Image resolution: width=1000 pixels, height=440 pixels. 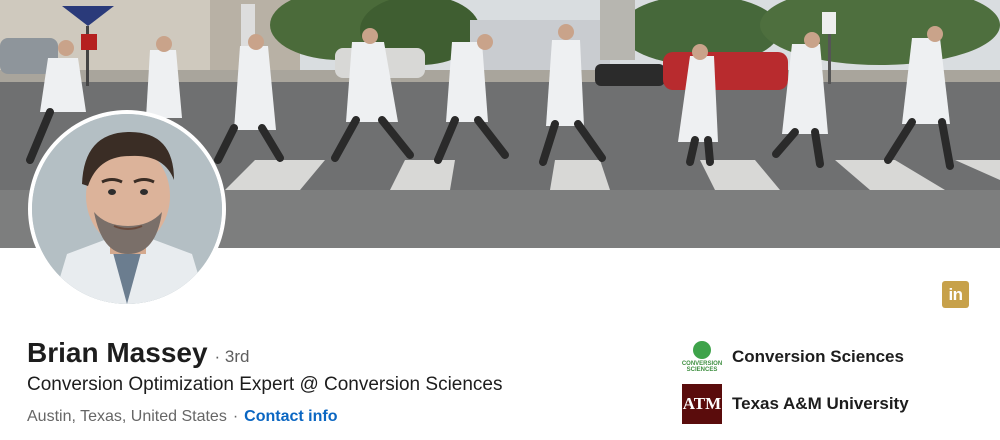 I want to click on texas-am-logo-text: ATM, so click(x=702, y=403).